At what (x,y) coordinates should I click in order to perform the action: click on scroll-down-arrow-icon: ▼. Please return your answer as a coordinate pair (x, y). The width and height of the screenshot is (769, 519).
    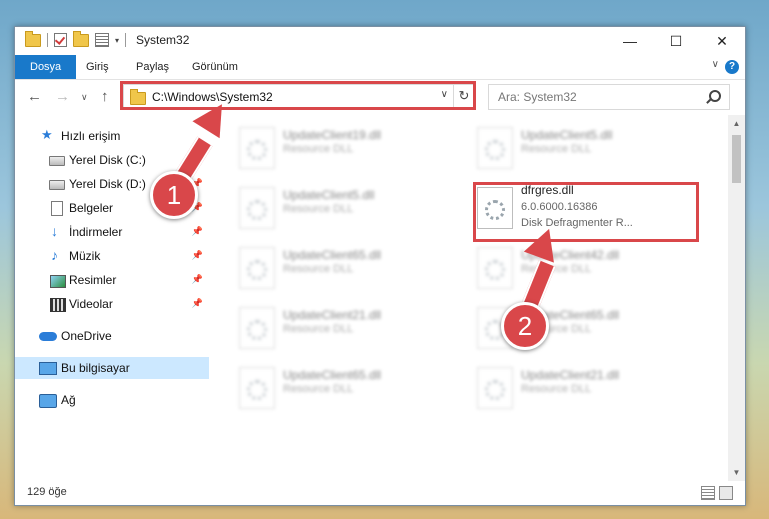
    Looking at the image, I should click on (736, 472).